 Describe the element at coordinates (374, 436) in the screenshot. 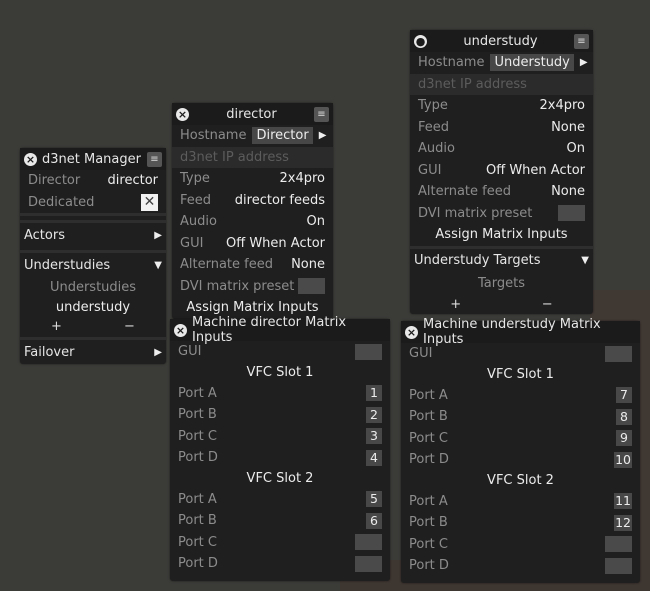

I see `port-input-field: 3` at that location.